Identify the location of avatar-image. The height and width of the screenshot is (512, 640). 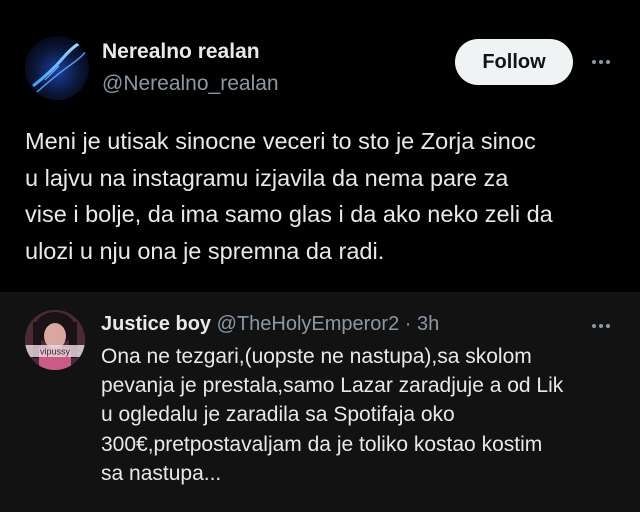
(57, 68).